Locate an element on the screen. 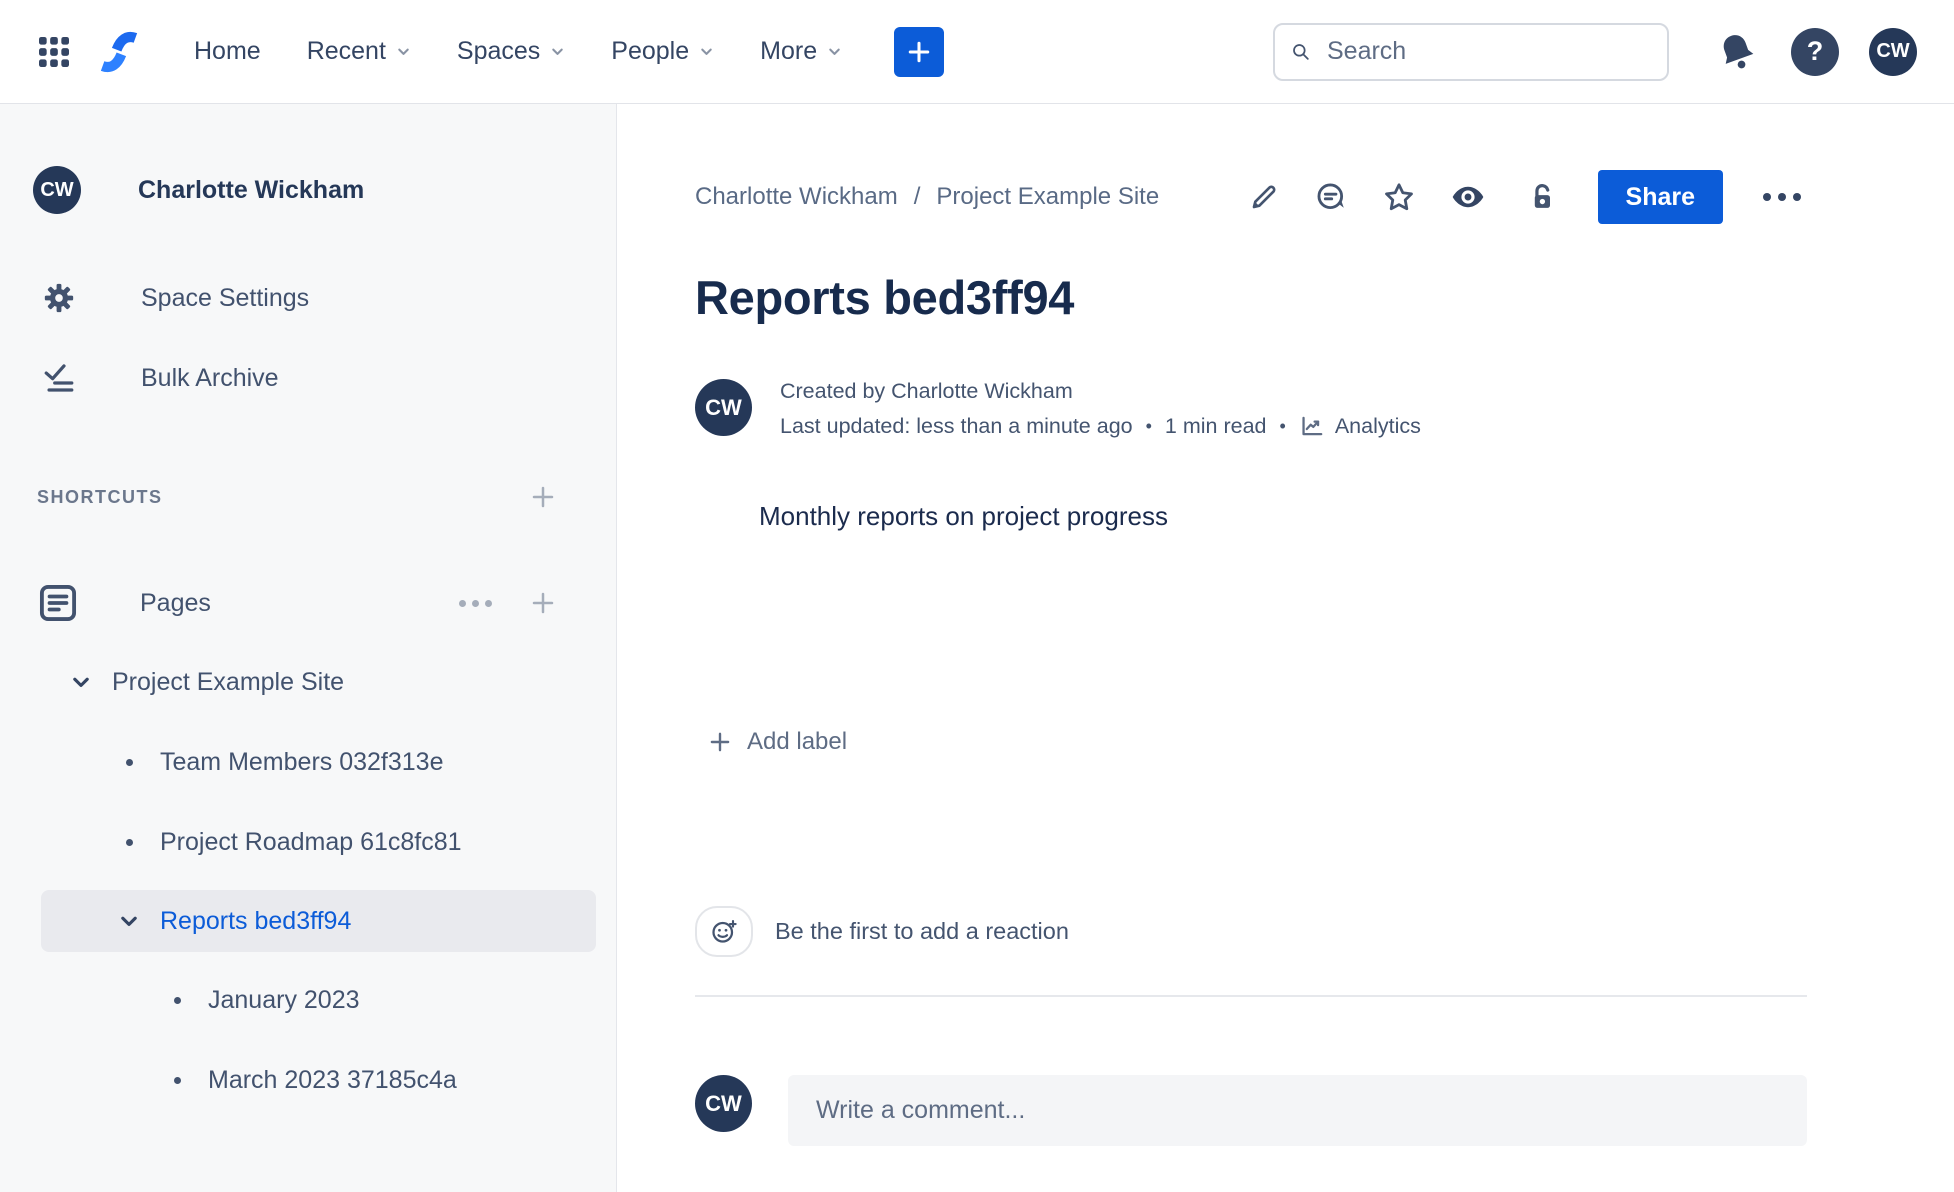 The image size is (1954, 1192). tree-item-project-example-site: Project Example Site is located at coordinates (308, 682).